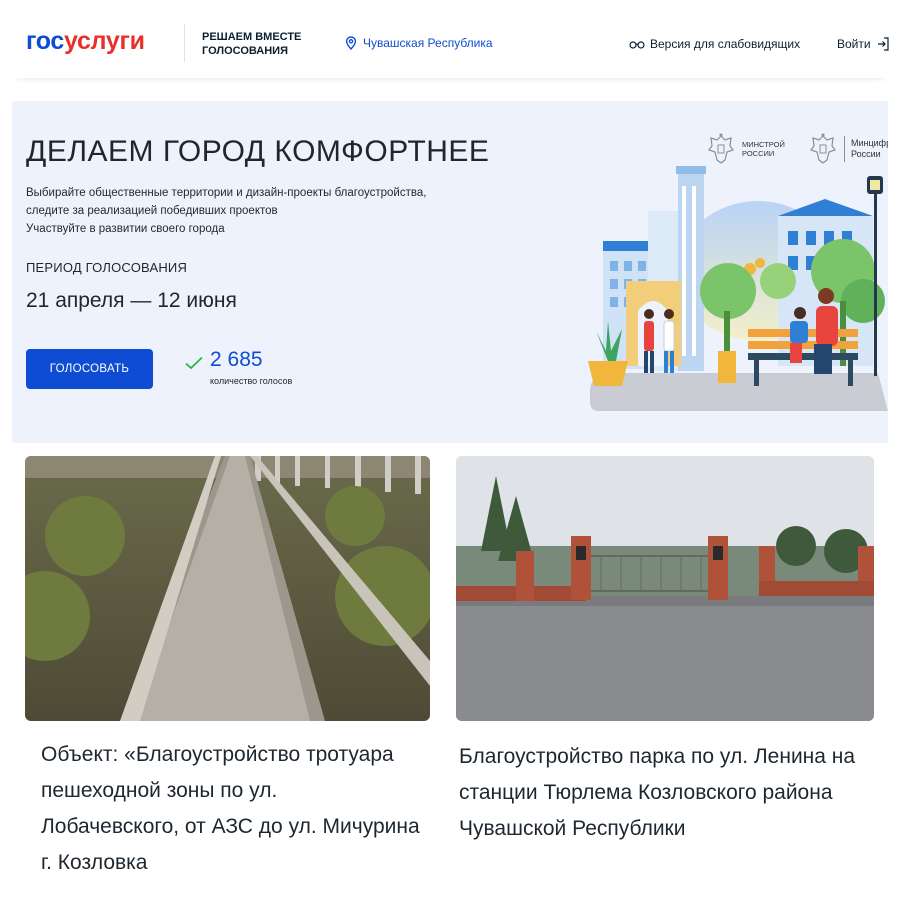 Image resolution: width=900 pixels, height=900 pixels. What do you see at coordinates (763, 144) in the screenshot?
I see `minstroy-line: МИНСТРОЙ` at bounding box center [763, 144].